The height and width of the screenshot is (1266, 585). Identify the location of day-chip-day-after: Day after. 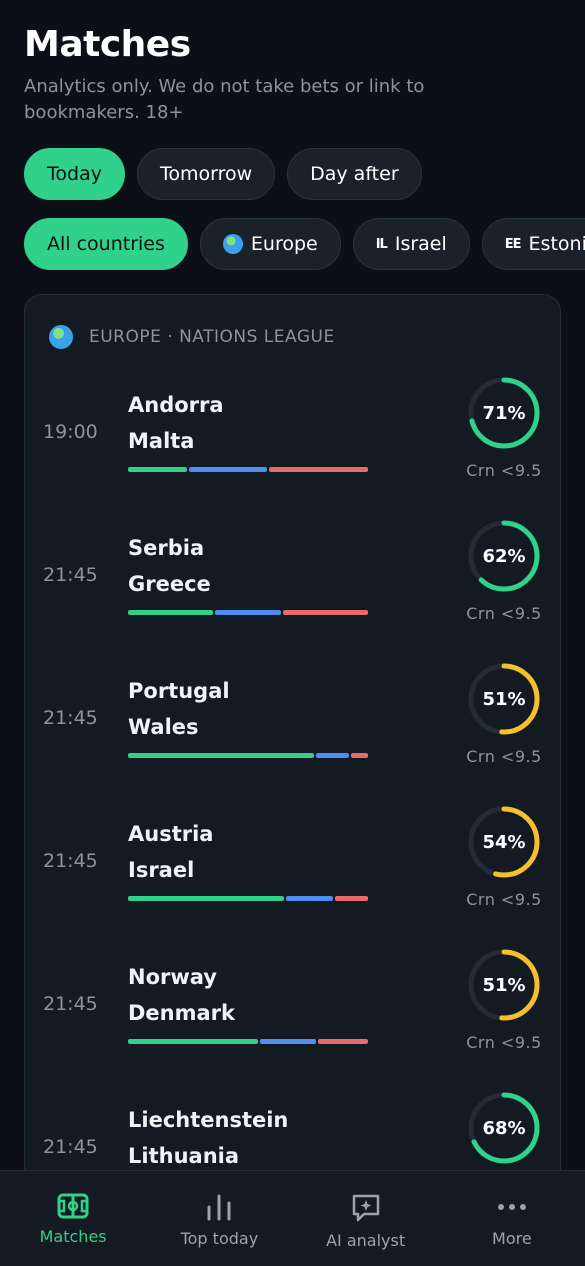
(354, 174).